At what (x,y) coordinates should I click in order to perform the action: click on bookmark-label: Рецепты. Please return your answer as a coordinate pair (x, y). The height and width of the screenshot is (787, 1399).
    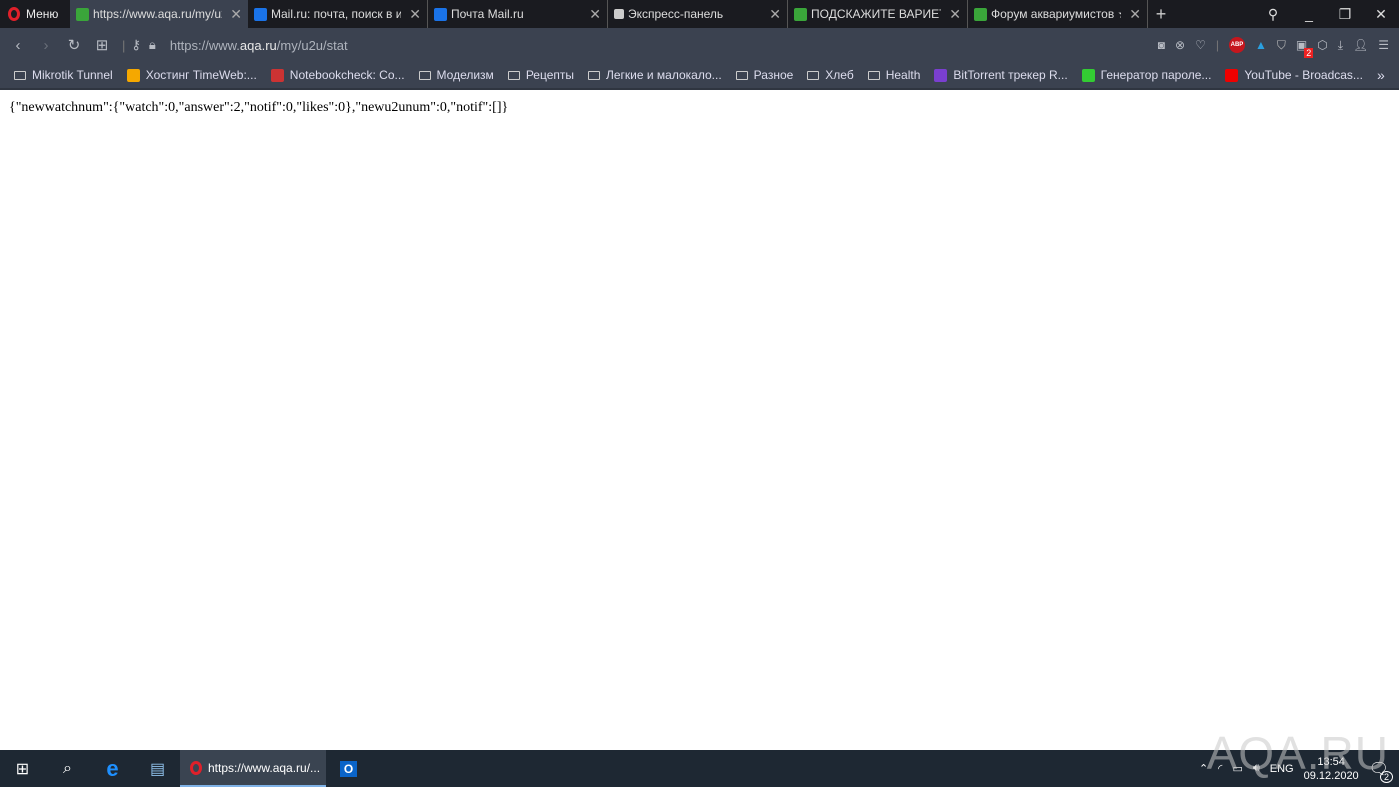
    Looking at the image, I should click on (549, 75).